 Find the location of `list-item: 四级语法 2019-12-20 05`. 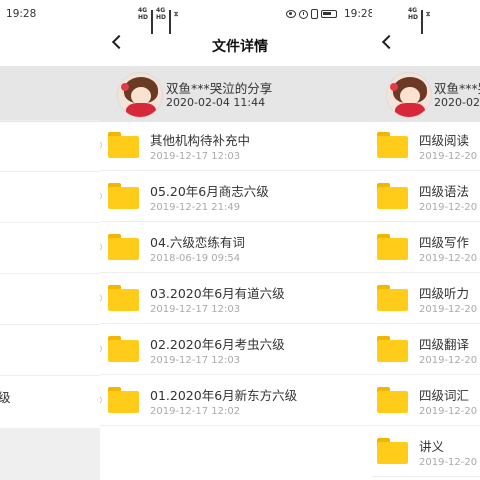

list-item: 四级语法 2019-12-20 05 is located at coordinates (426, 196).